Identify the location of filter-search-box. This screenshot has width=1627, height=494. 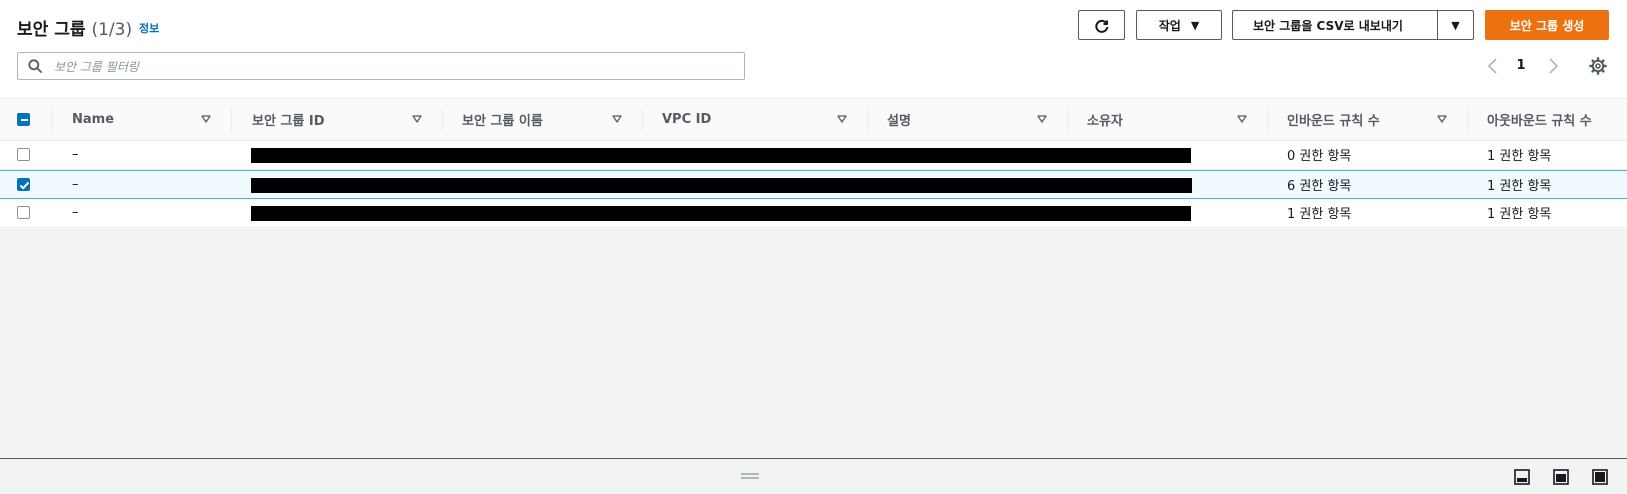
(381, 66).